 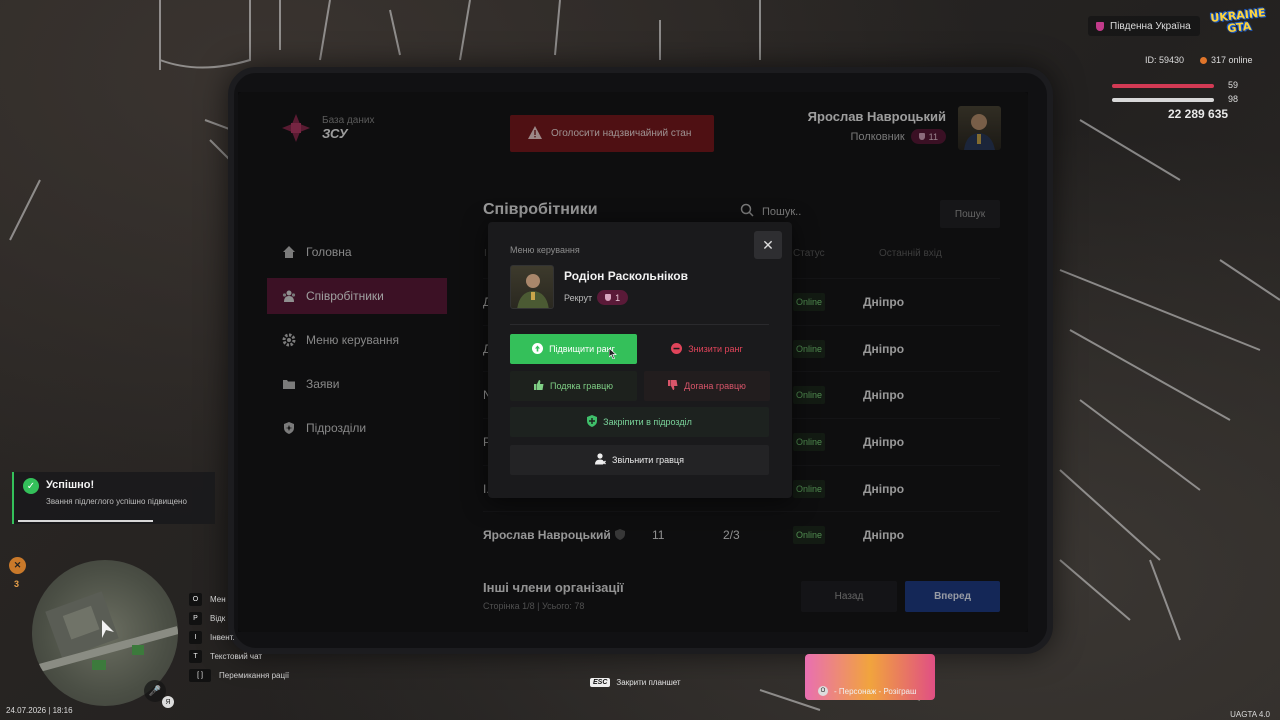 I want to click on keybind-label: Перемикання рації, so click(x=254, y=675).